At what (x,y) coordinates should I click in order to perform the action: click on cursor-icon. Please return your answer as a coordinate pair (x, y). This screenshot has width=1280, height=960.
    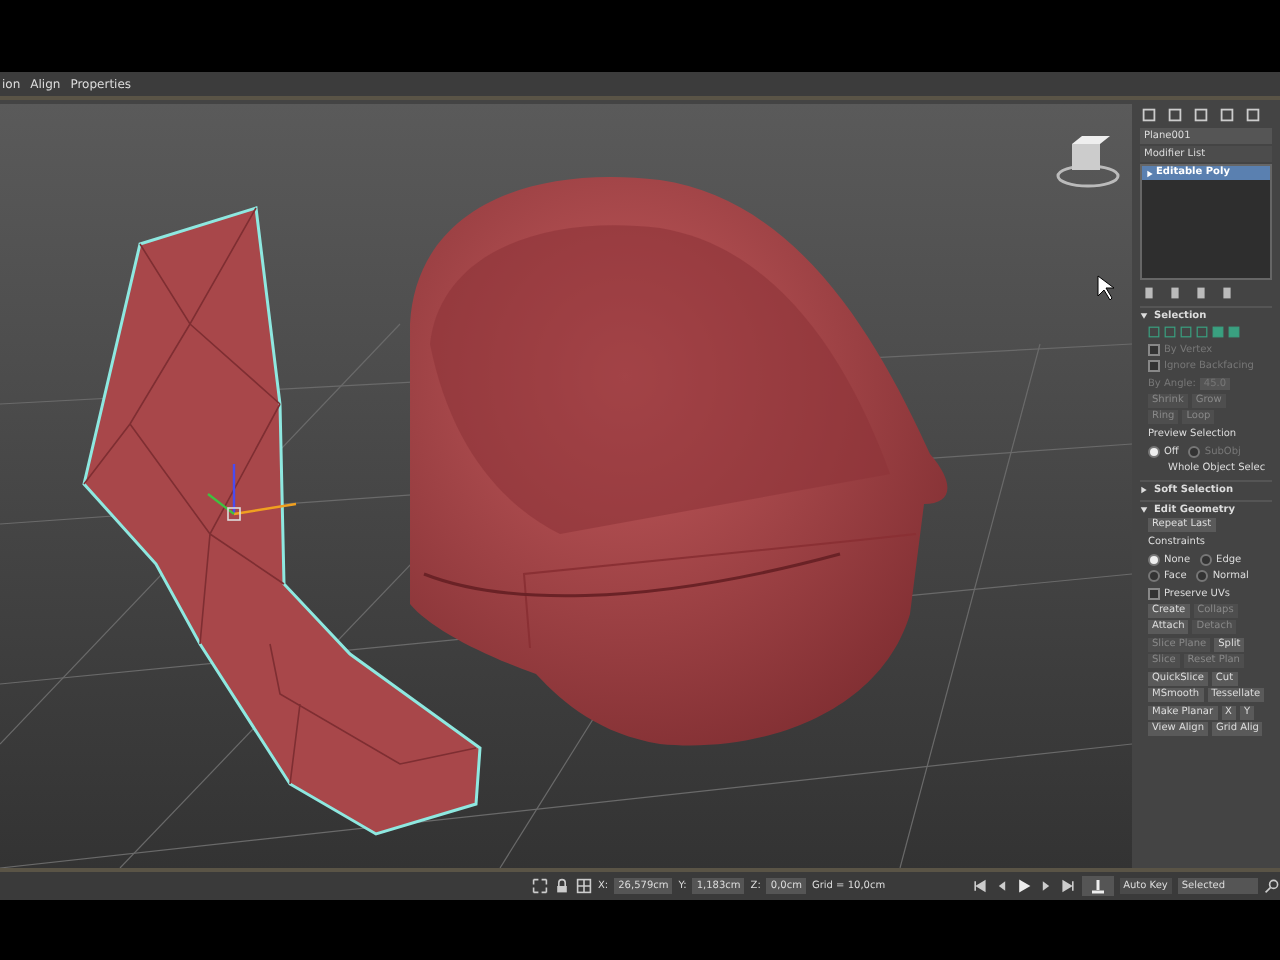
    Looking at the image, I should click on (1106, 288).